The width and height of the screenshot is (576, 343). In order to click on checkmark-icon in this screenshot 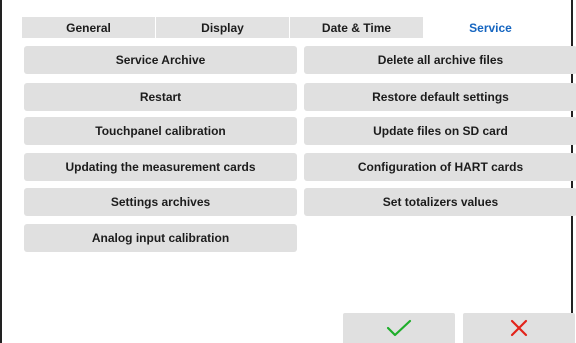, I will do `click(399, 328)`.